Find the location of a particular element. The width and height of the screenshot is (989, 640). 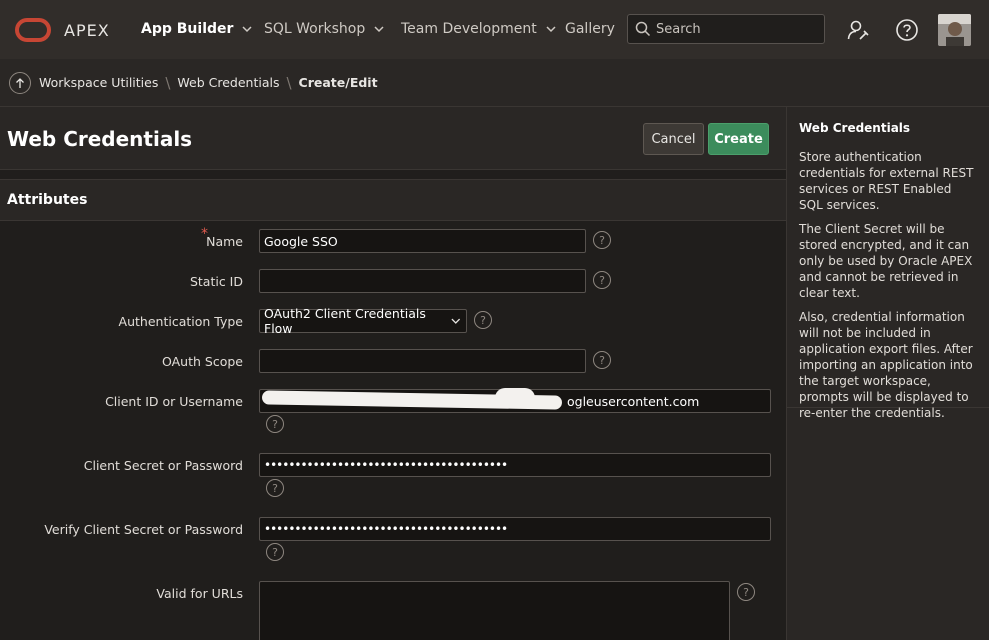

help-icon is located at coordinates (907, 30).